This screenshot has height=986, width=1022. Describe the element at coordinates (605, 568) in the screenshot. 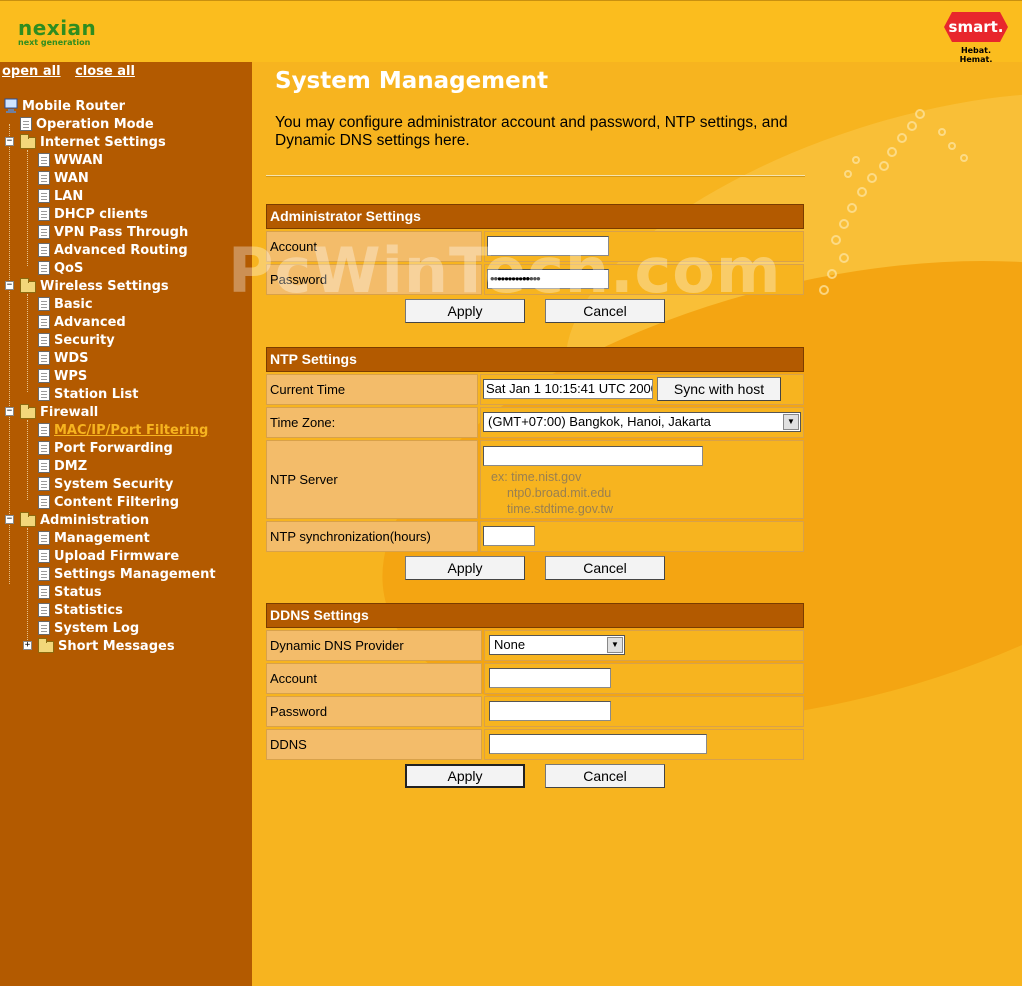

I see `ntp-cancel-button: Cancel` at that location.